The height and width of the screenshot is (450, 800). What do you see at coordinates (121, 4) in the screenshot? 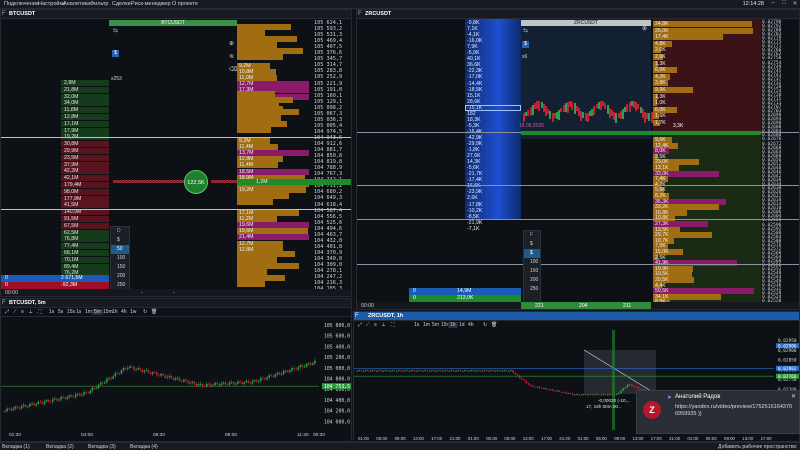
I see `menu-deals: Сделки` at bounding box center [121, 4].